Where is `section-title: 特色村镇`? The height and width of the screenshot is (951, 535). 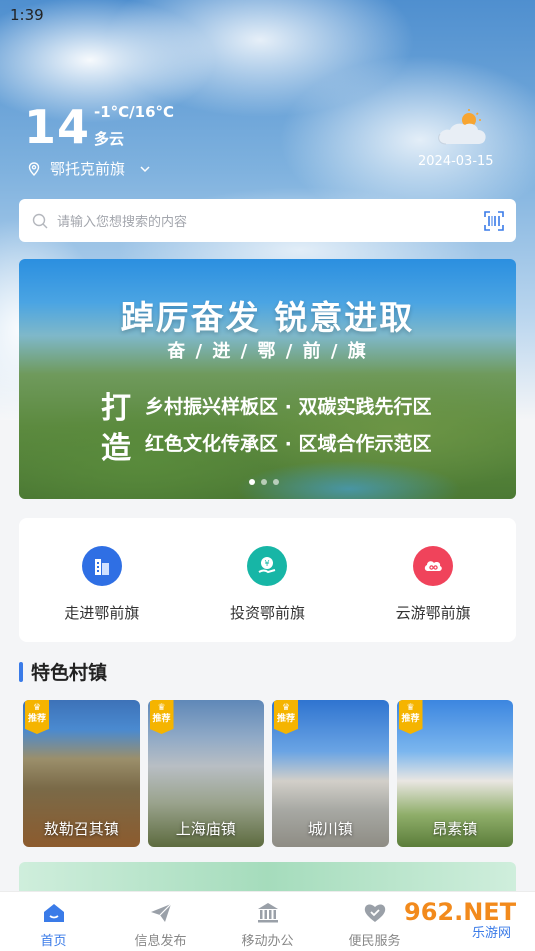 section-title: 特色村镇 is located at coordinates (69, 673).